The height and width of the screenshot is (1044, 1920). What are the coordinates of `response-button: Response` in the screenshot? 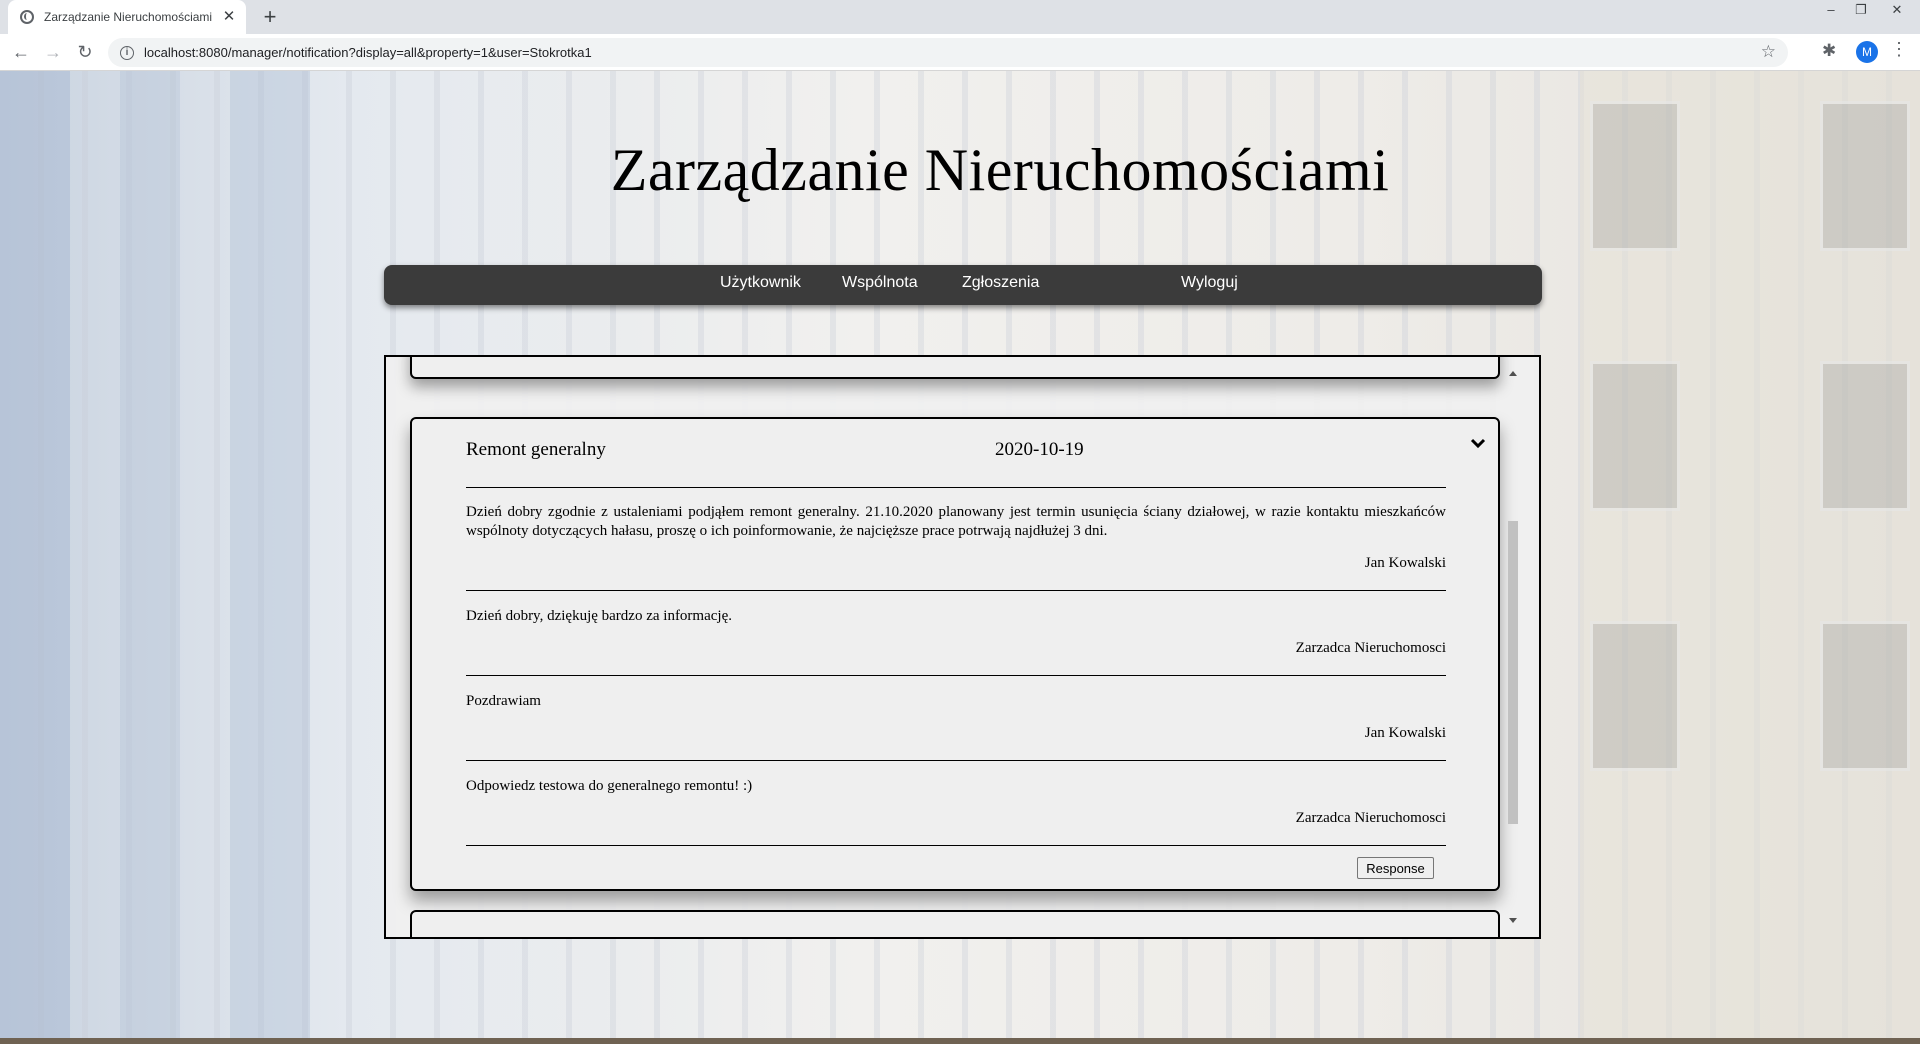 It's located at (1395, 868).